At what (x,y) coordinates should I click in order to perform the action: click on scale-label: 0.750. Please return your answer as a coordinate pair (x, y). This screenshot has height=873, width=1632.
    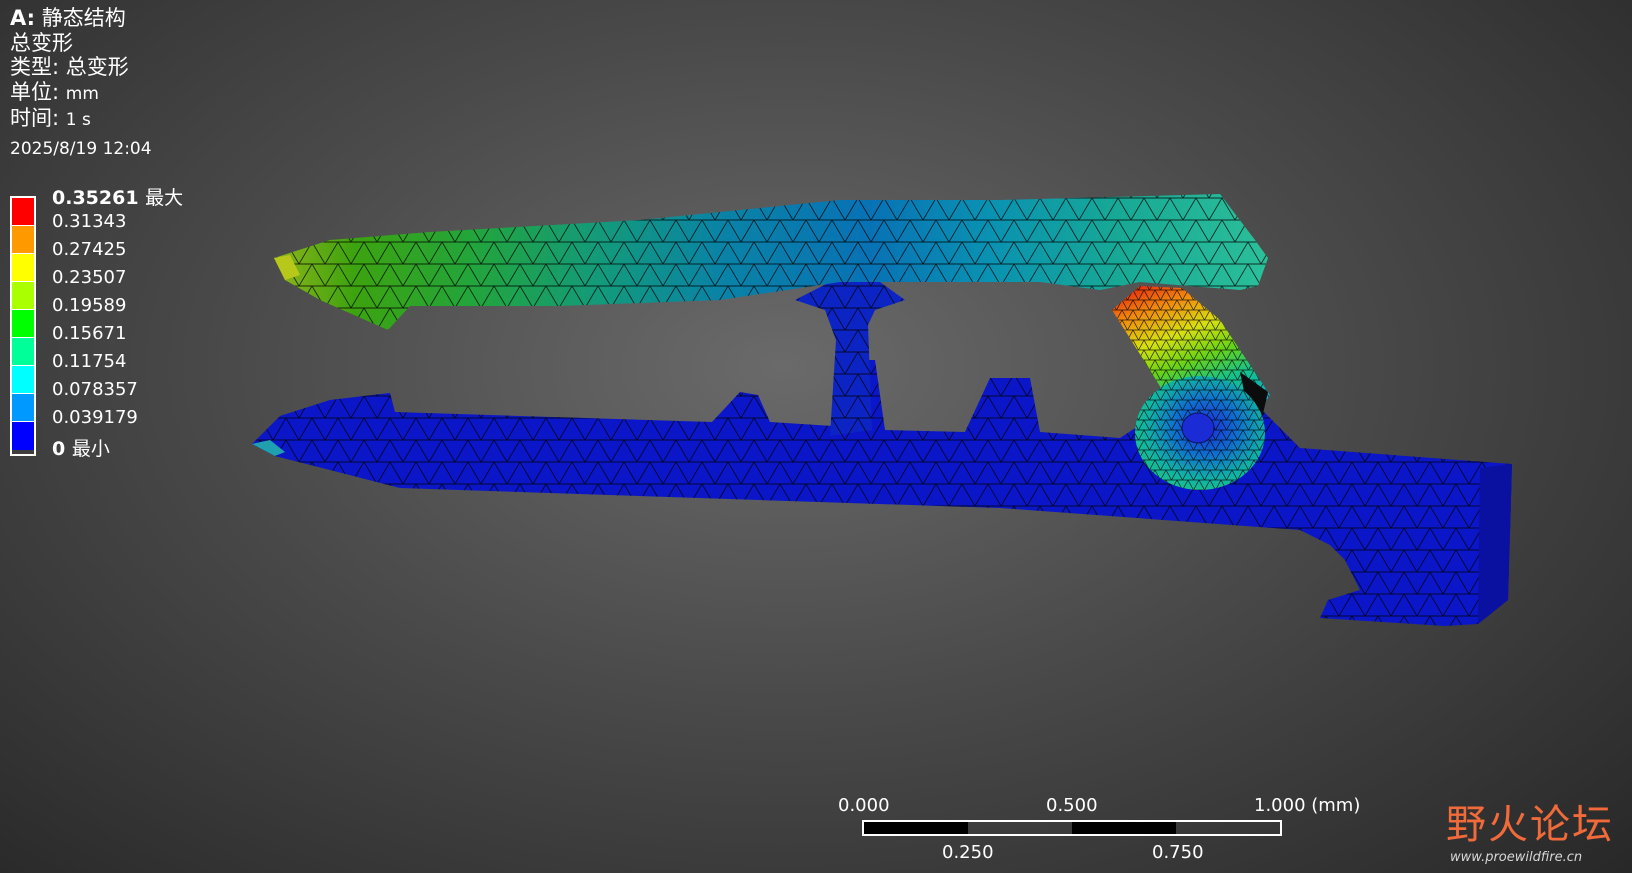
    Looking at the image, I should click on (1178, 852).